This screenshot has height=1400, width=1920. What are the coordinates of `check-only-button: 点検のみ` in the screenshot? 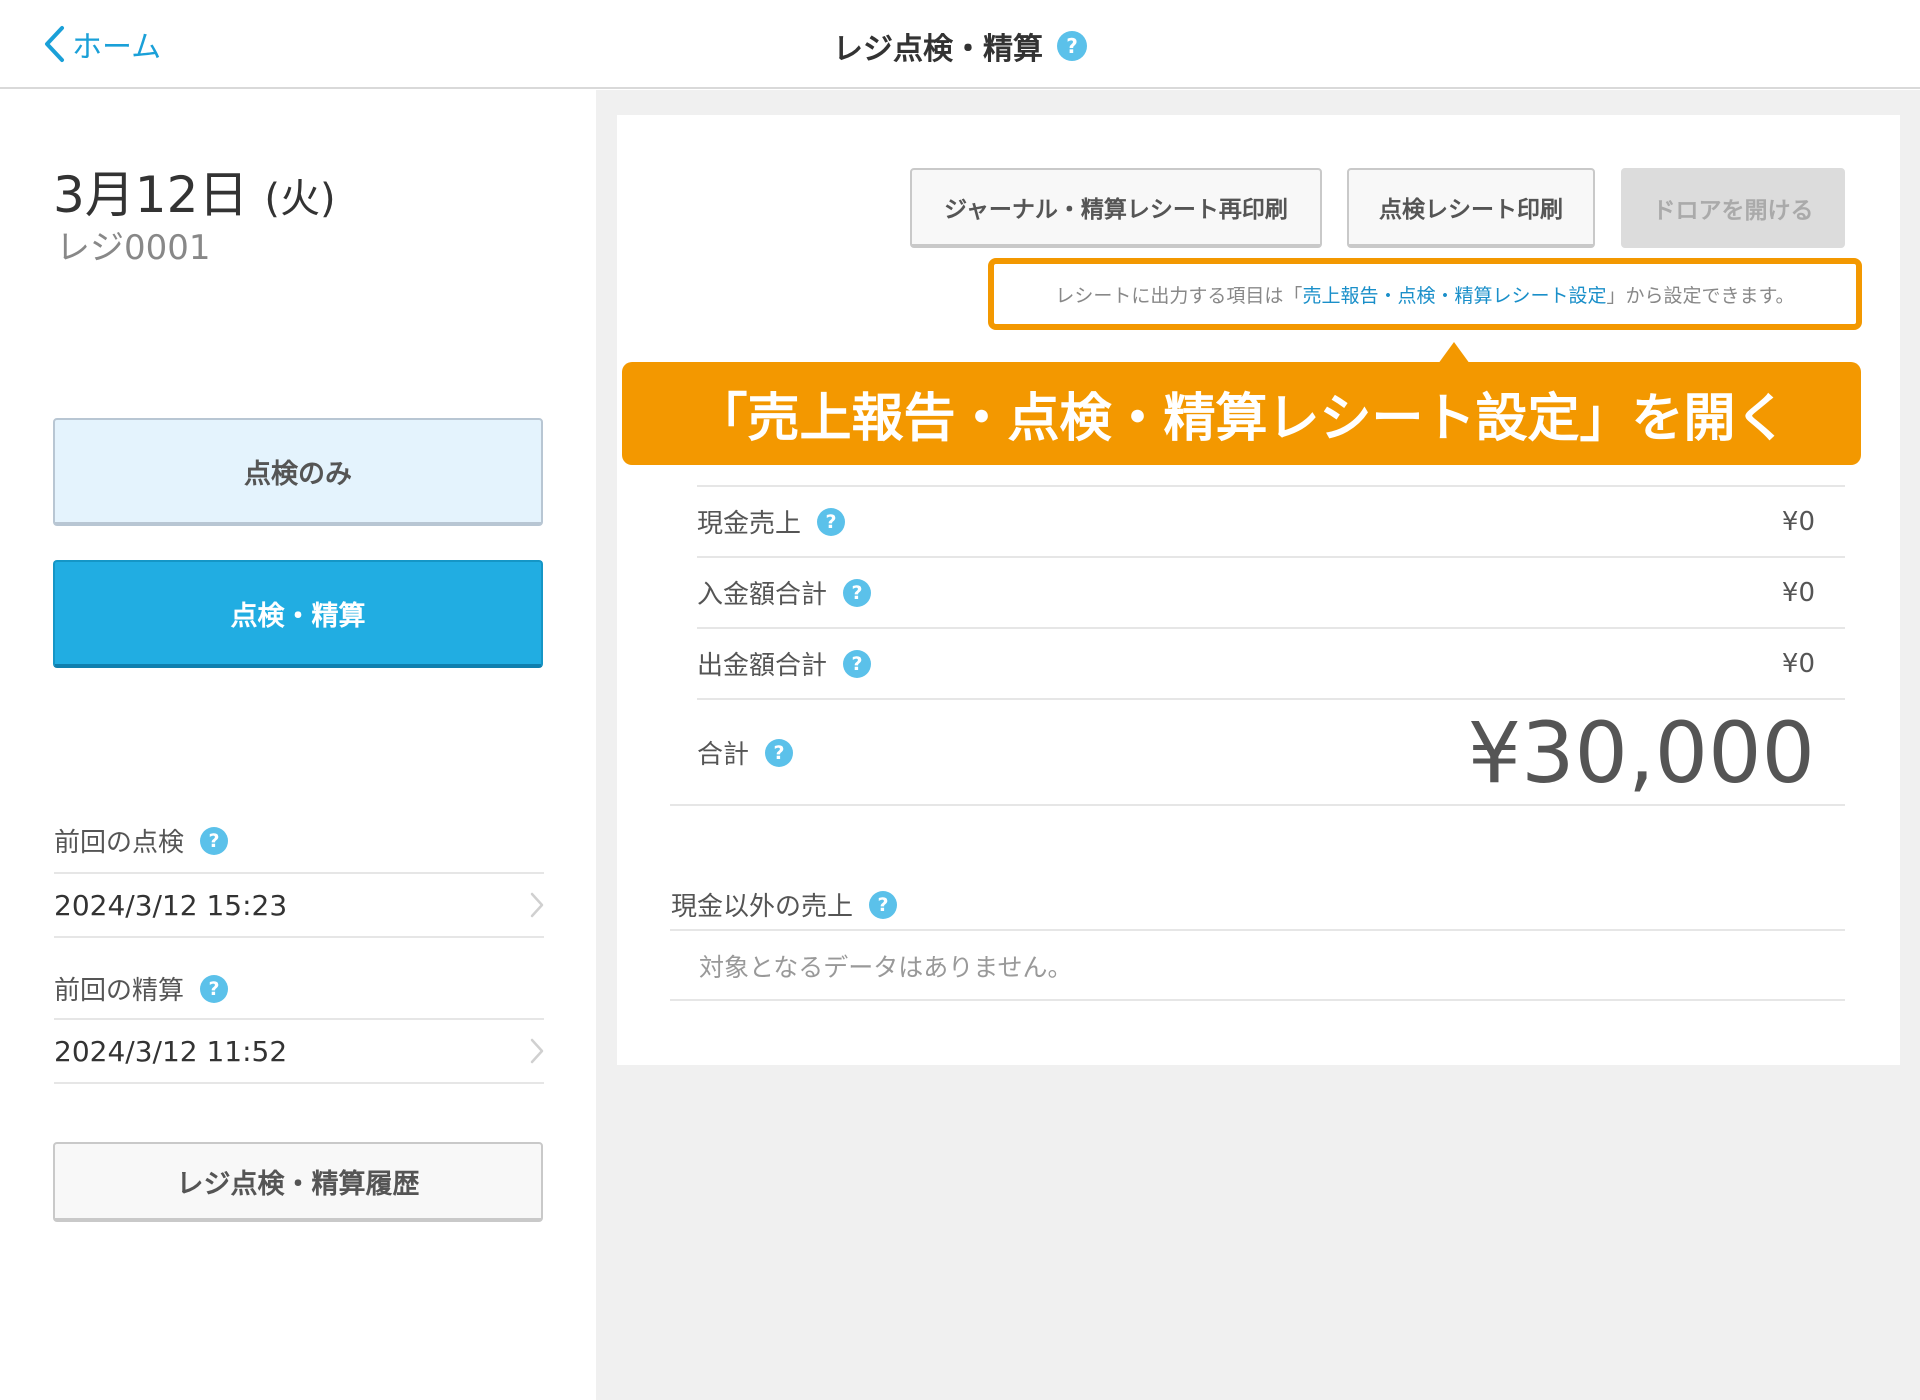 It's located at (298, 472).